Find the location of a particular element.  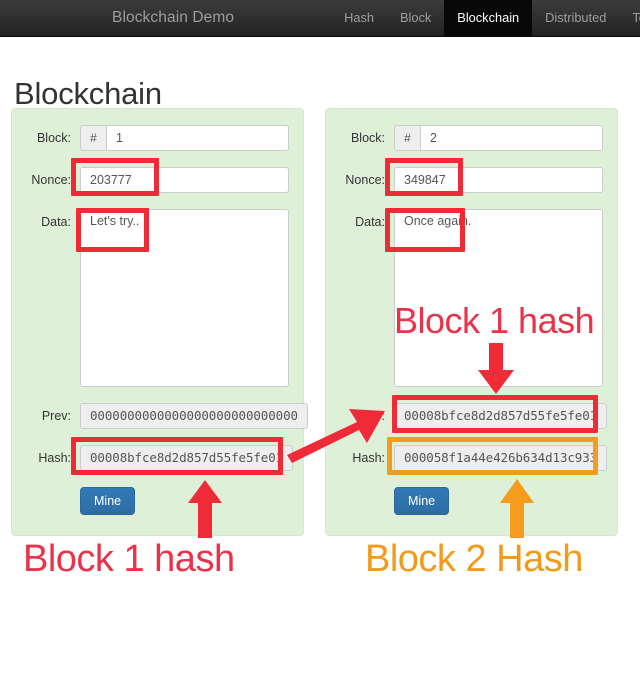

data-textarea-2: Once again. is located at coordinates (498, 298).